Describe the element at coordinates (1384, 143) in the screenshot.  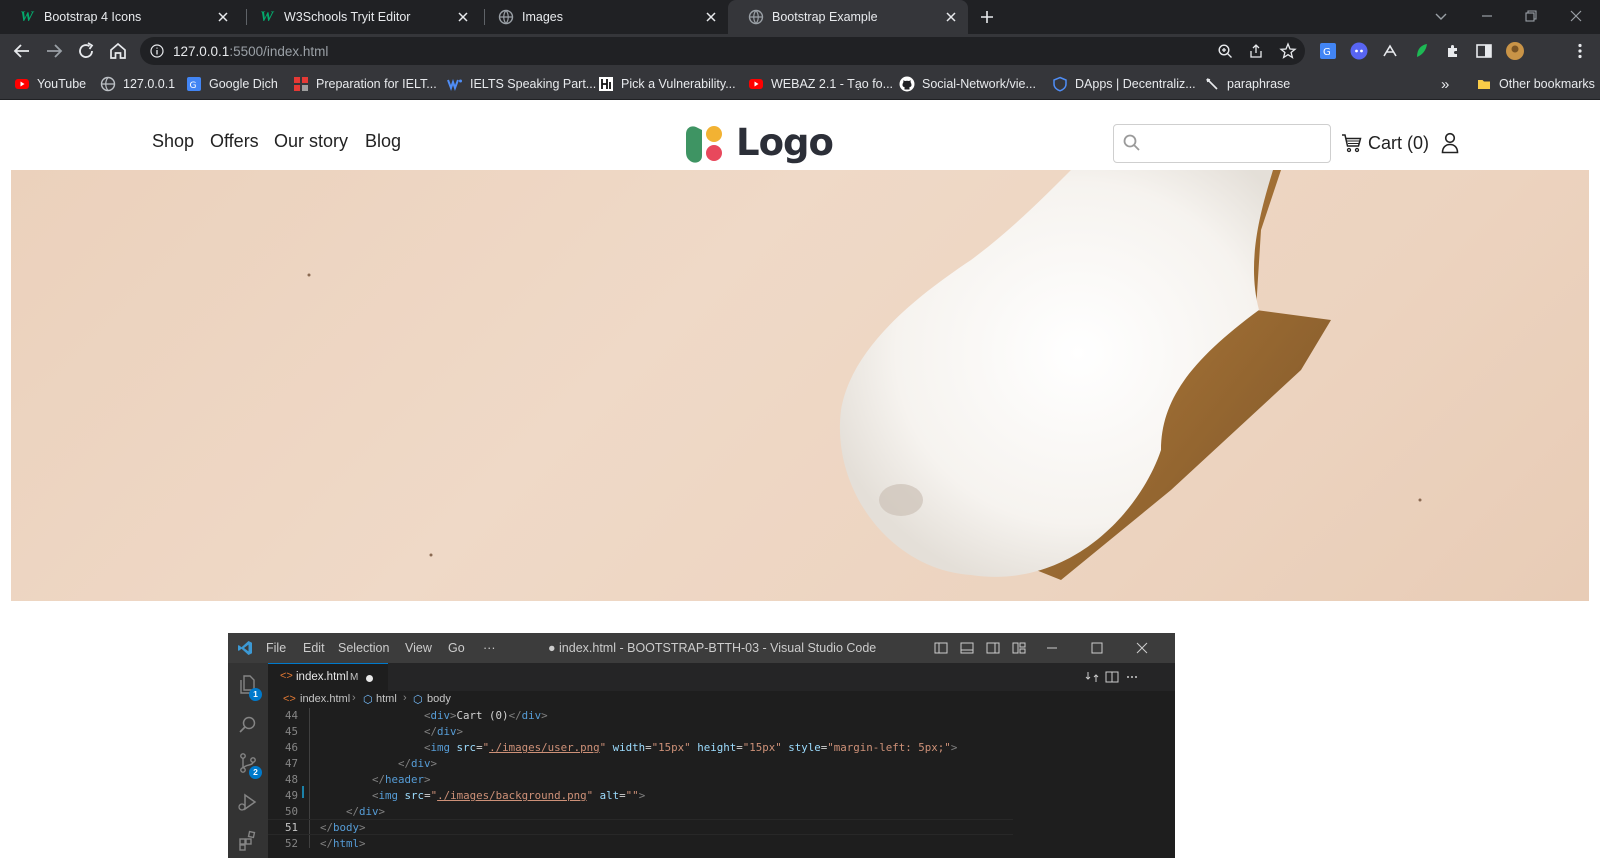
I see `cart-link: Cart (0)` at that location.